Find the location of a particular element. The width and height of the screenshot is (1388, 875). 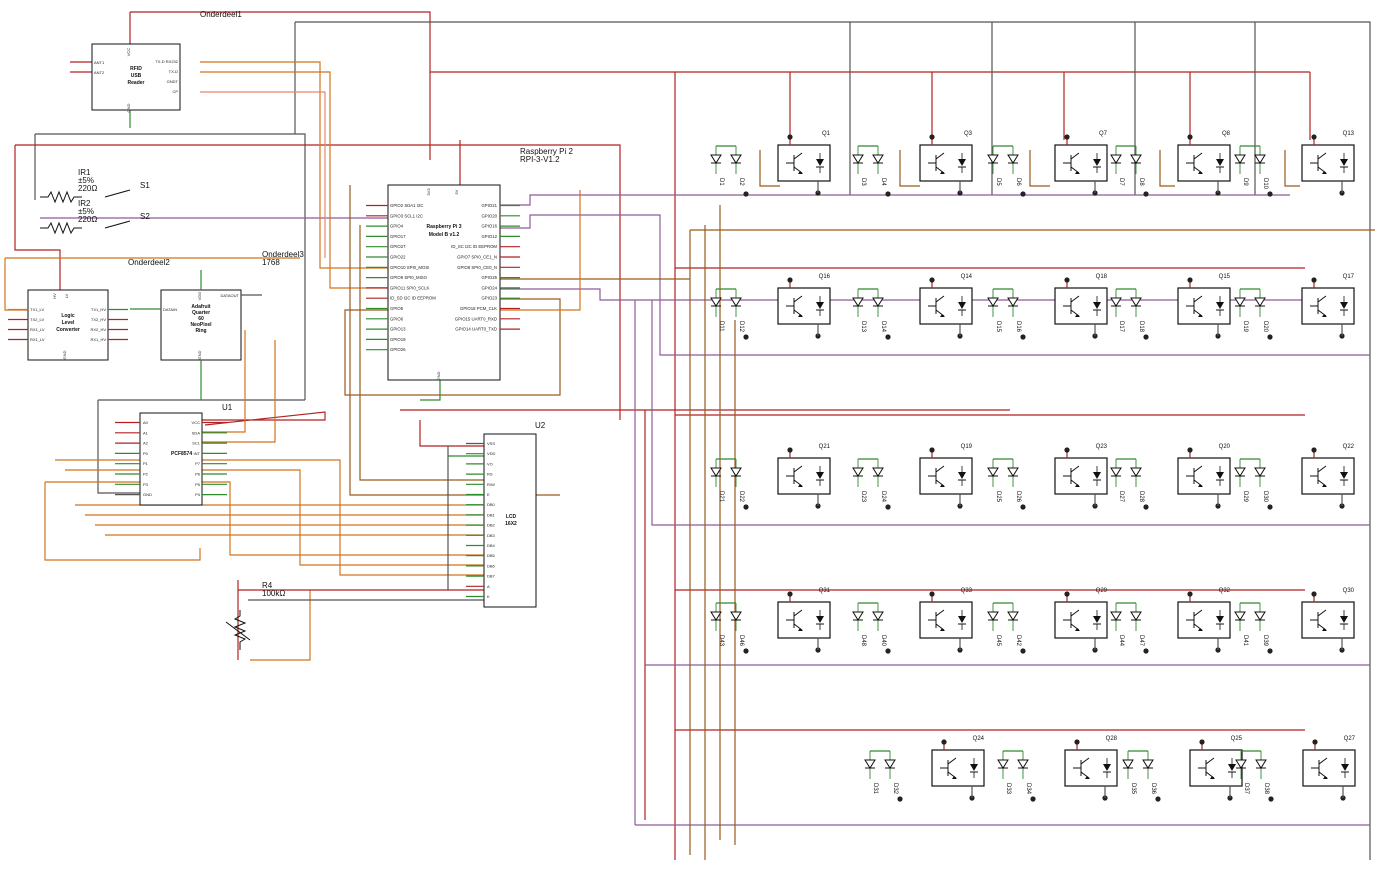

diode-label-d31: D31 is located at coordinates (875, 789).